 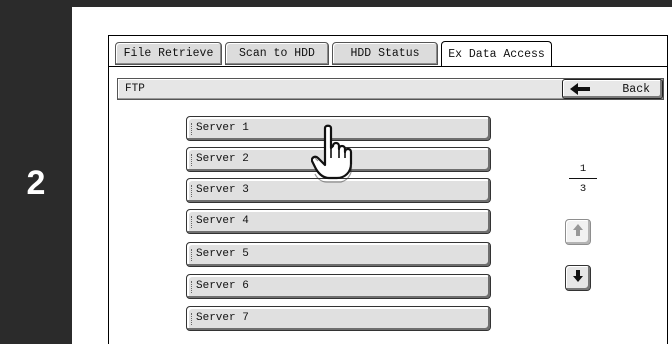 I want to click on top-rule, so click(x=336, y=3).